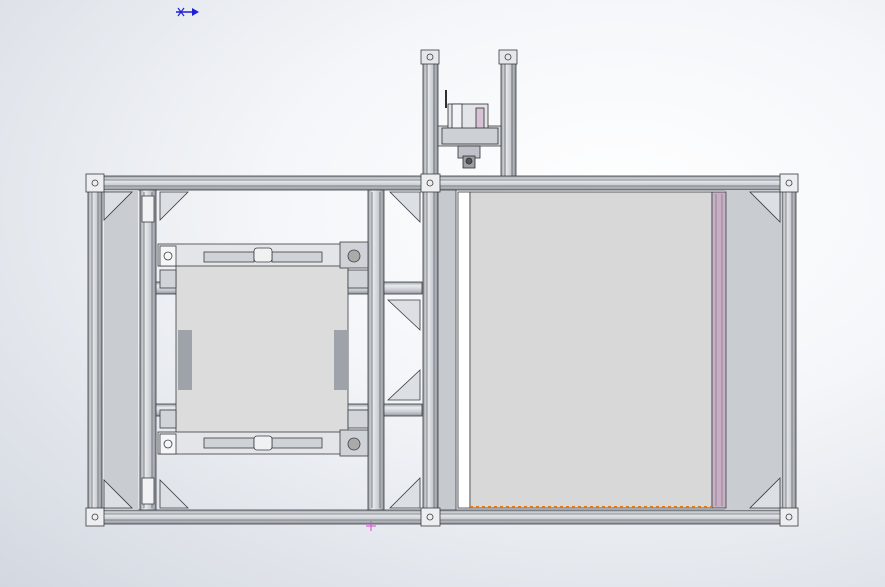  Describe the element at coordinates (187, 12) in the screenshot. I see `origin-triad-icon` at that location.